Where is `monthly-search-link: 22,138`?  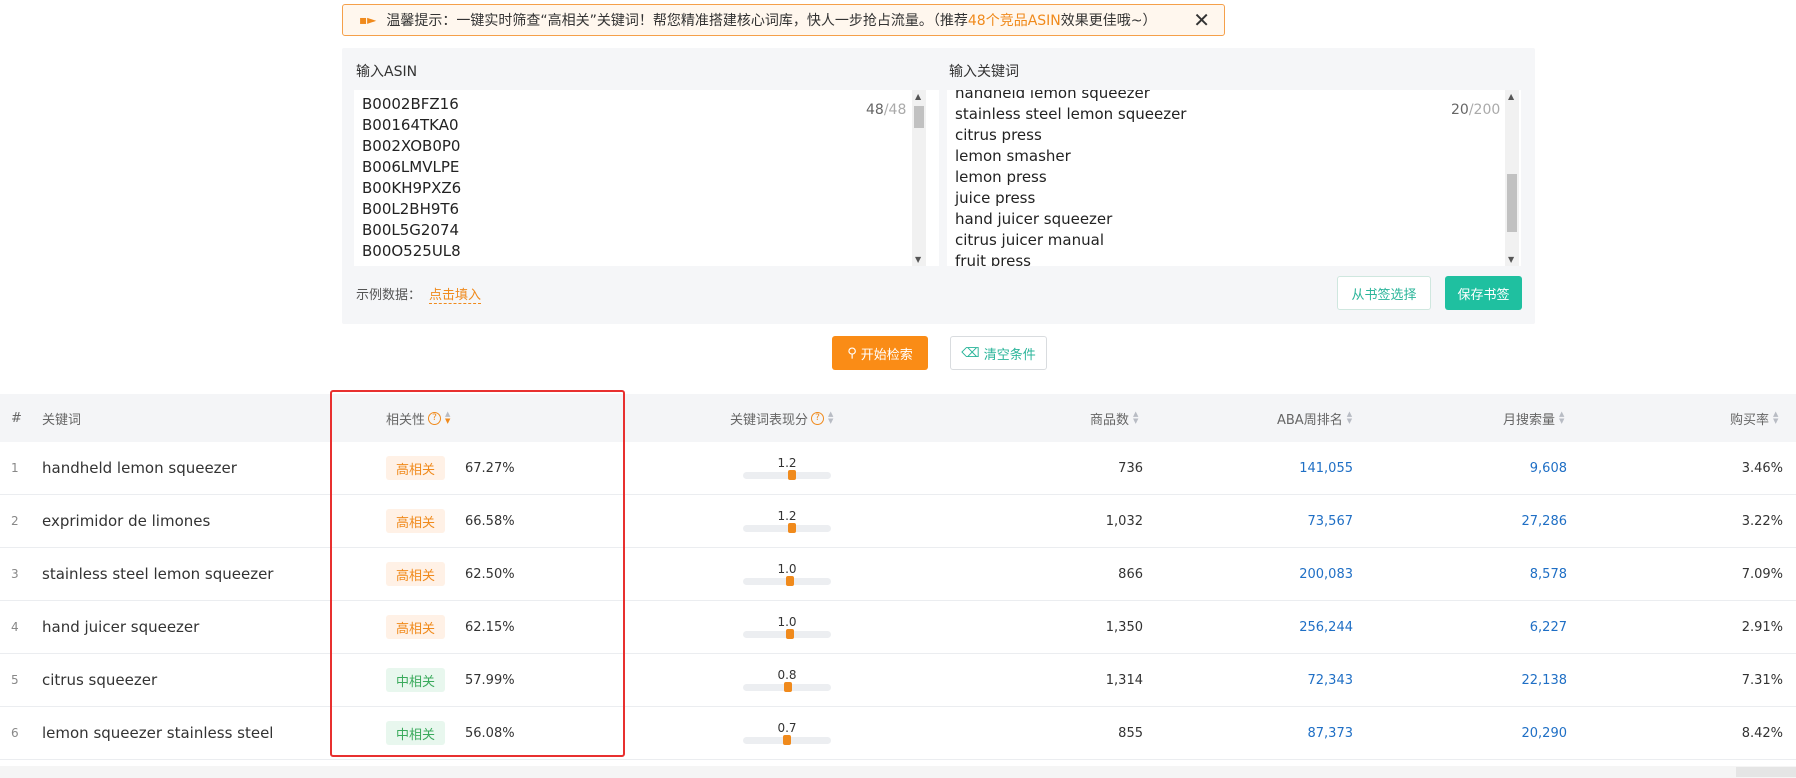 monthly-search-link: 22,138 is located at coordinates (1545, 680).